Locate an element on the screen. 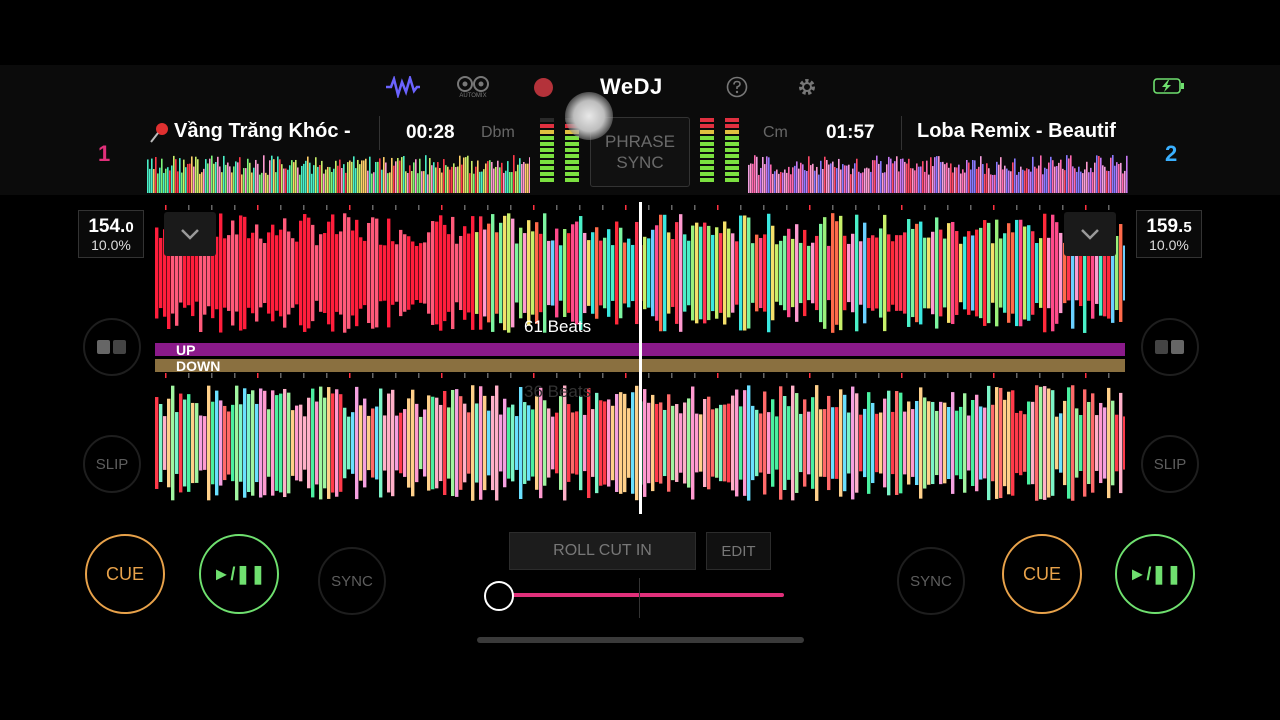 The image size is (1280, 720). deck2-cue-button: CUE is located at coordinates (1042, 574).